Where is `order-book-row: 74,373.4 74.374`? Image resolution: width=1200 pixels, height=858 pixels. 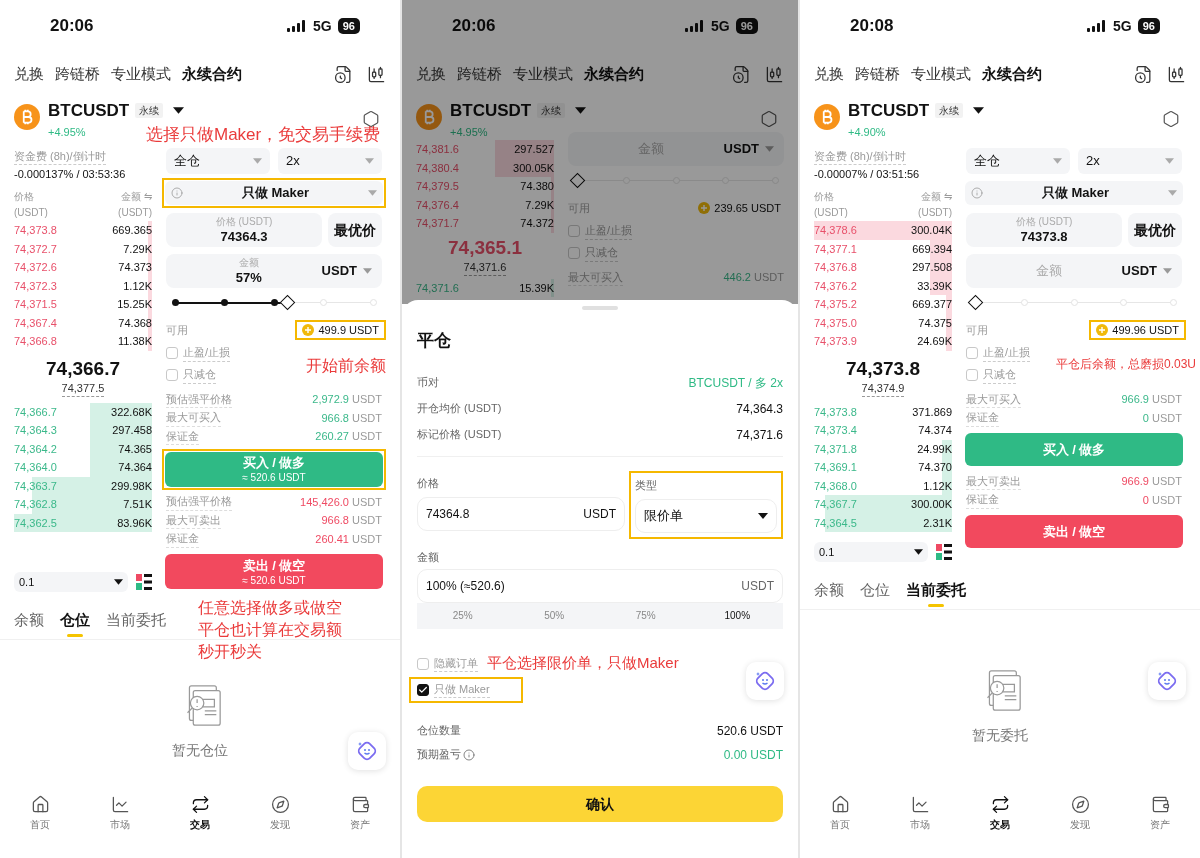 order-book-row: 74,373.4 74.374 is located at coordinates (883, 430).